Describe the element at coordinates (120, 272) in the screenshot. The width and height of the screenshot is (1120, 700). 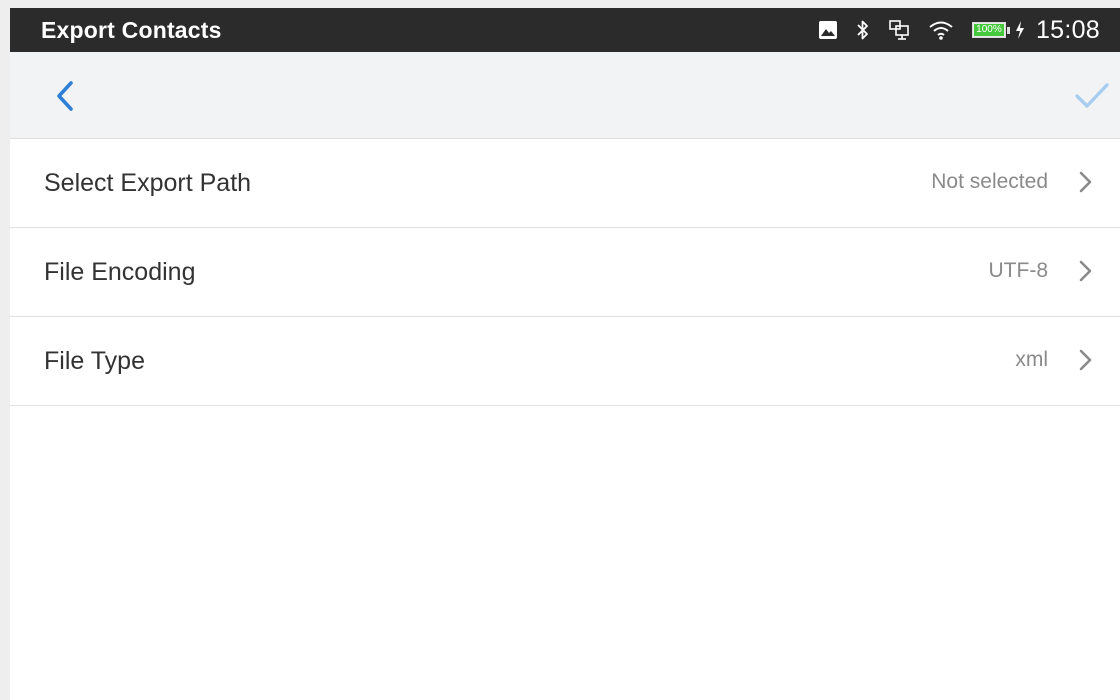
I see `setting-label: File Encoding` at that location.